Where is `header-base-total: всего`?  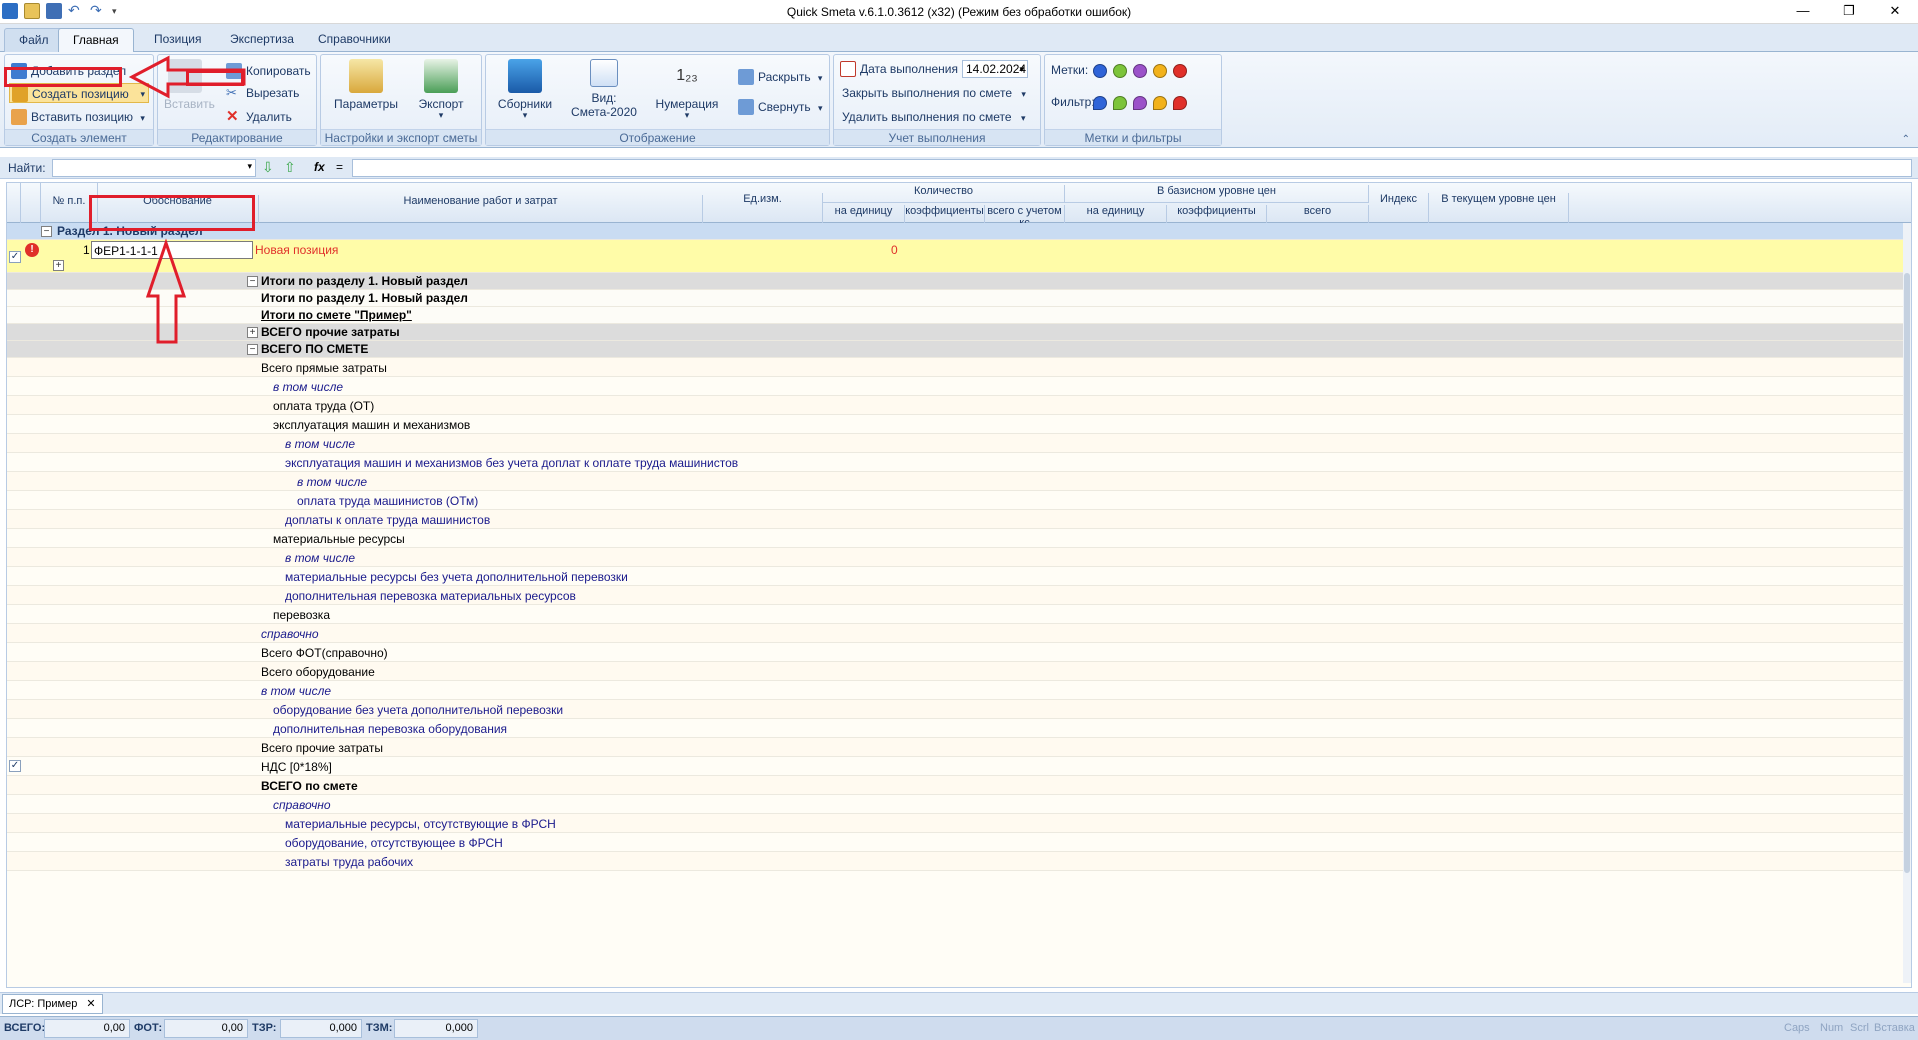
header-base-total: всего is located at coordinates (1318, 214).